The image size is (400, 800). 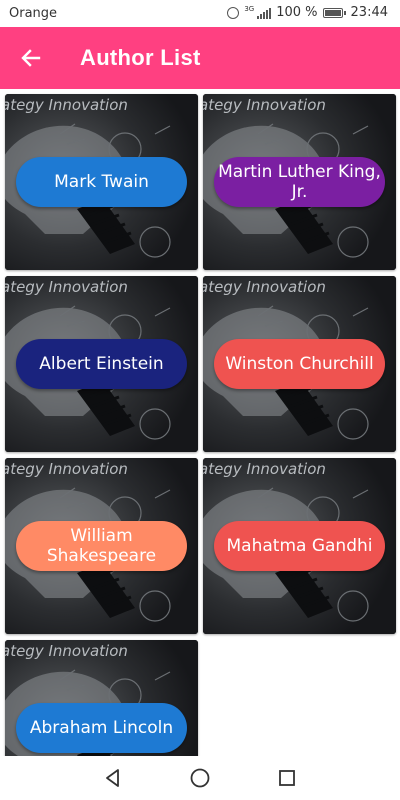 What do you see at coordinates (101, 728) in the screenshot?
I see `author-name-button: Abraham Lincoln` at bounding box center [101, 728].